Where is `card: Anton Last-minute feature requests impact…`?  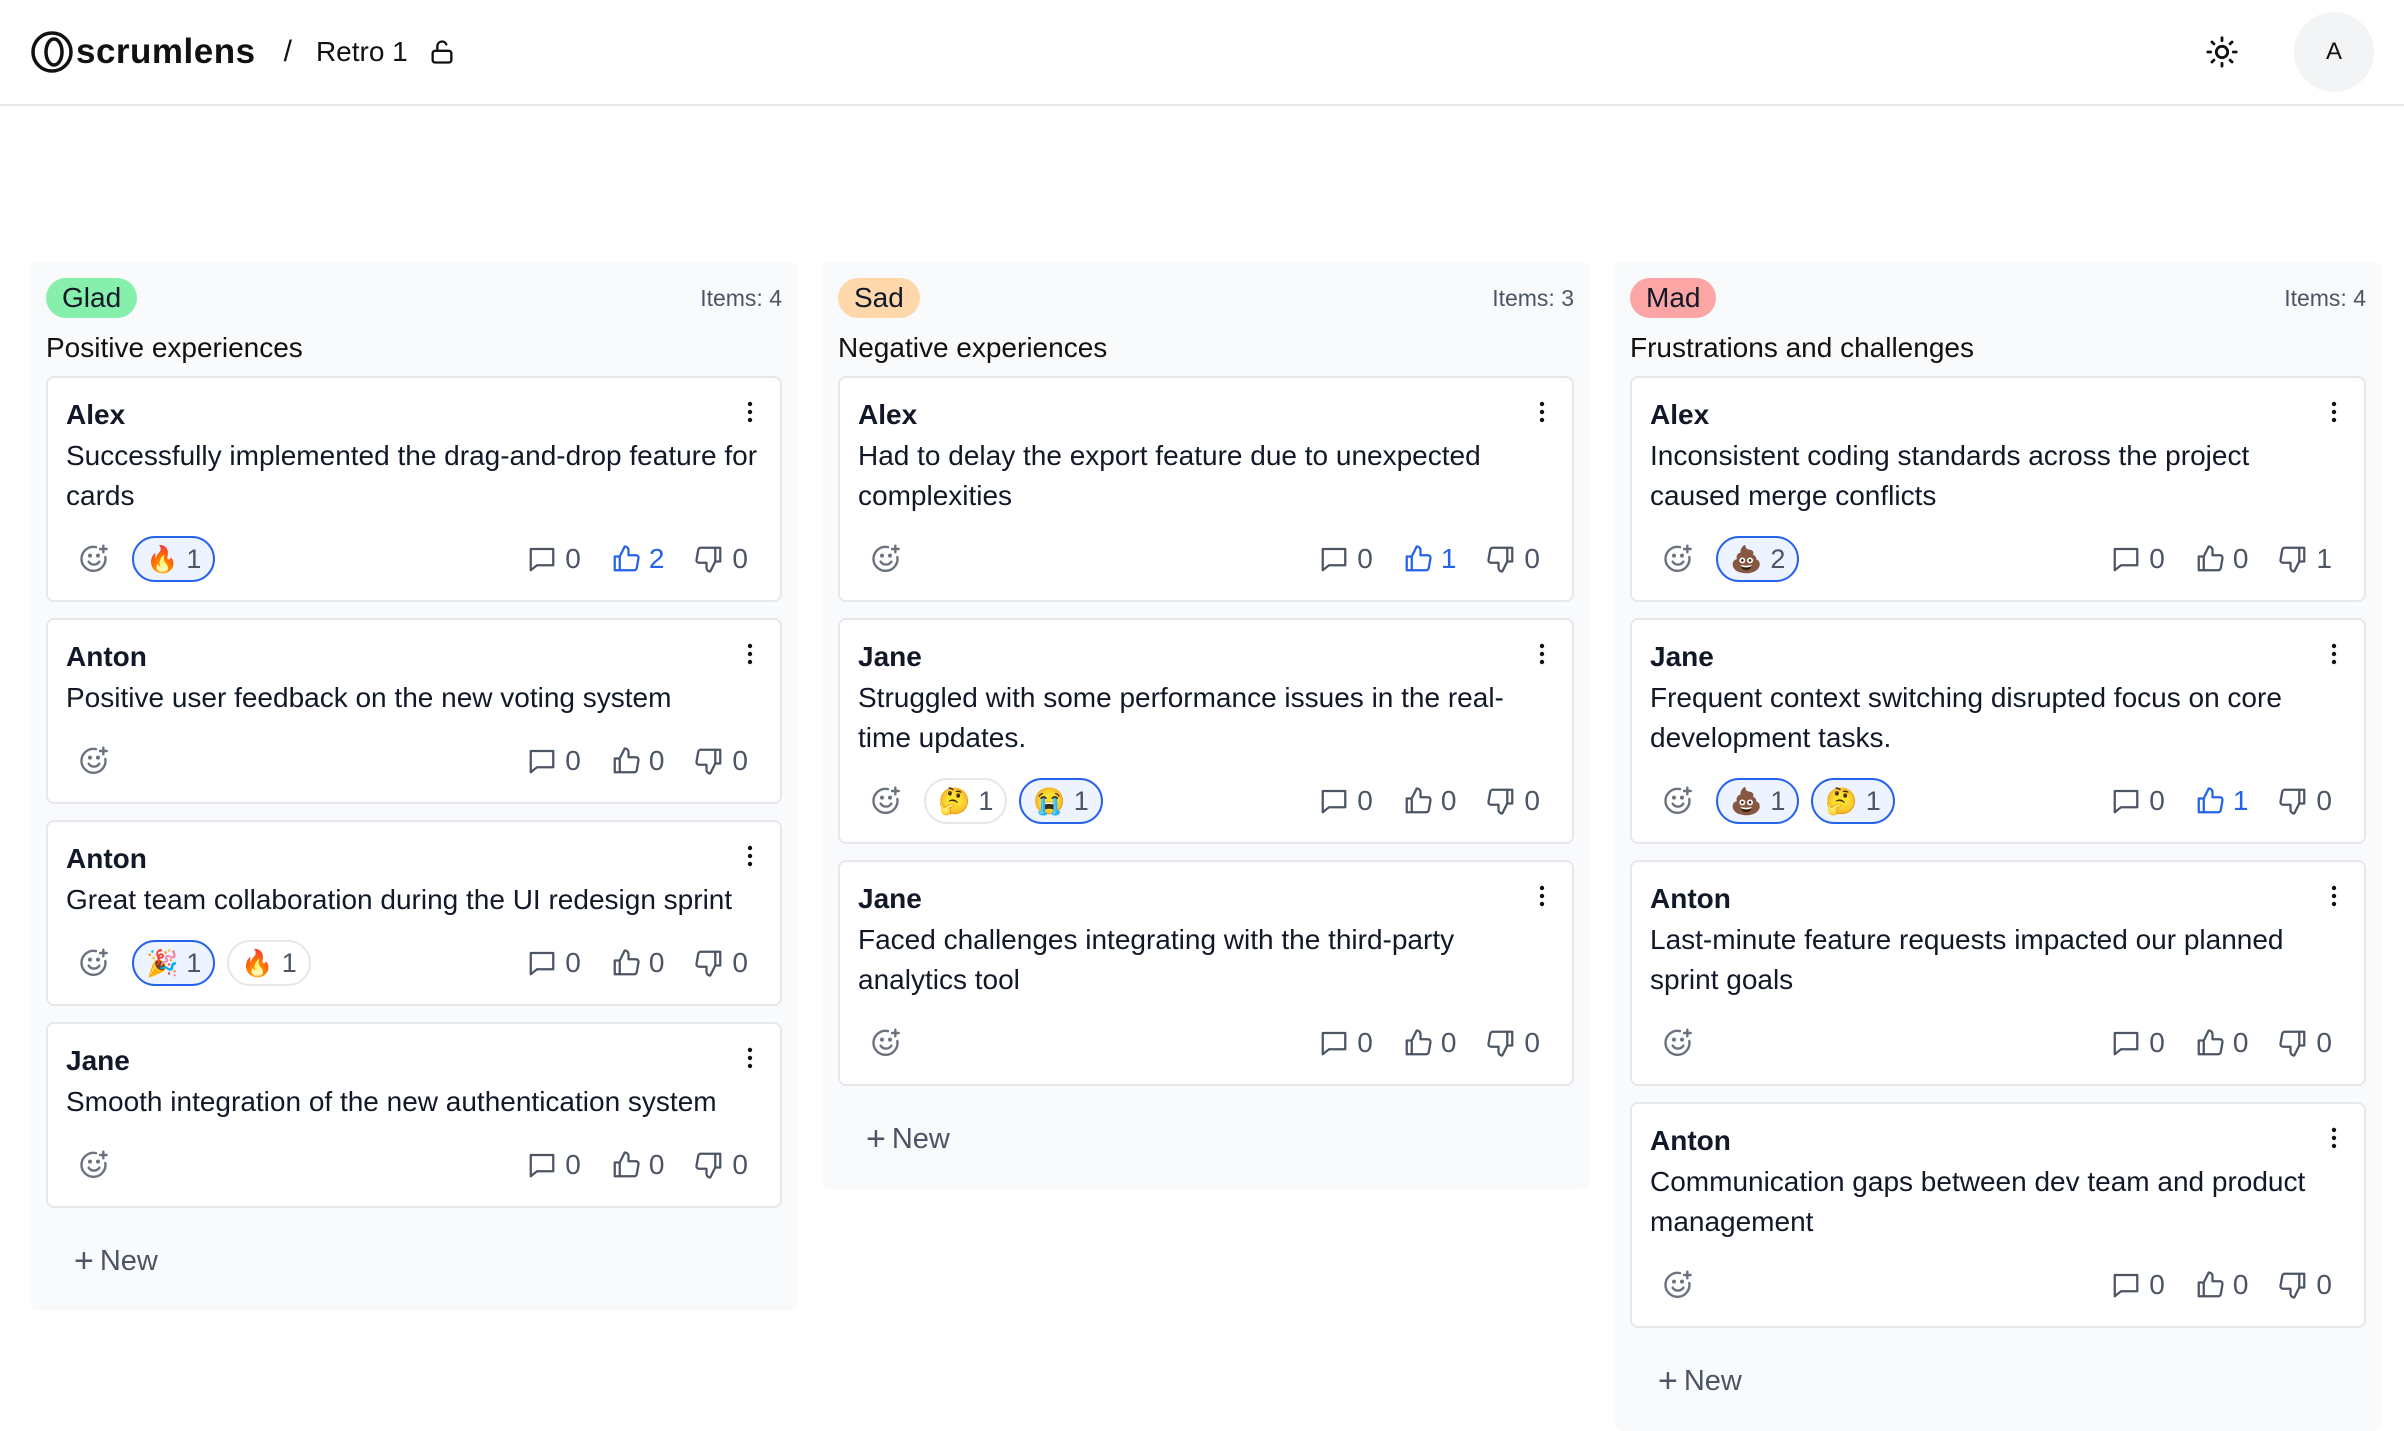
card: Anton Last-minute feature requests impact… is located at coordinates (1998, 973).